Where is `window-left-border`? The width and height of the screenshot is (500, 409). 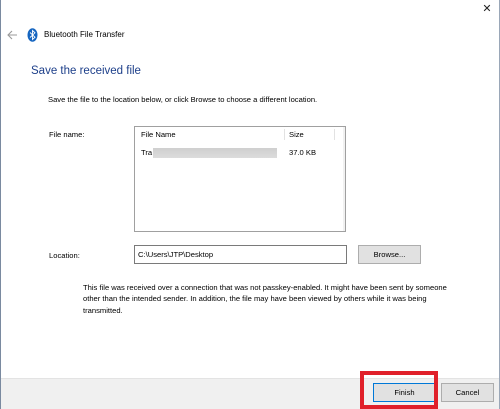 window-left-border is located at coordinates (0, 204).